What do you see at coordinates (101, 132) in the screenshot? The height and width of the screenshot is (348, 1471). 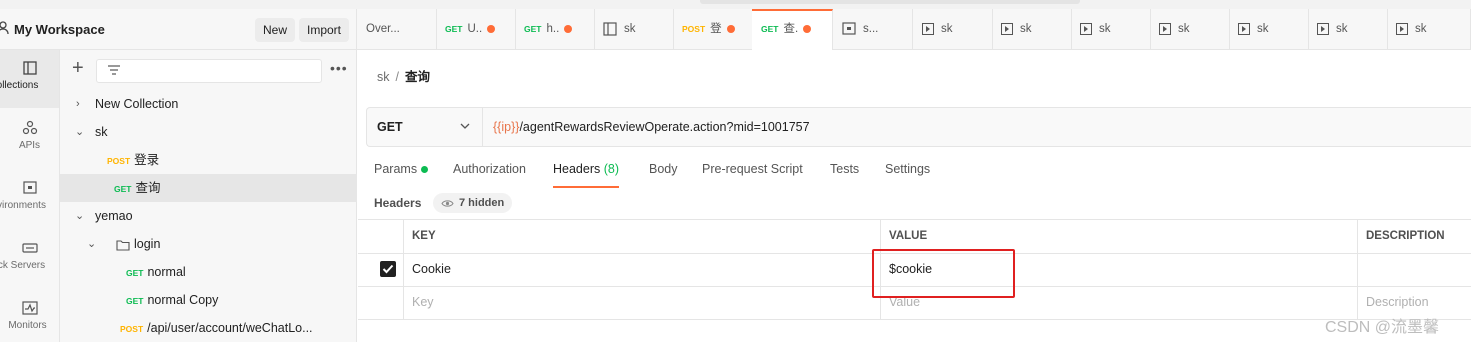 I see `tree-label: sk` at bounding box center [101, 132].